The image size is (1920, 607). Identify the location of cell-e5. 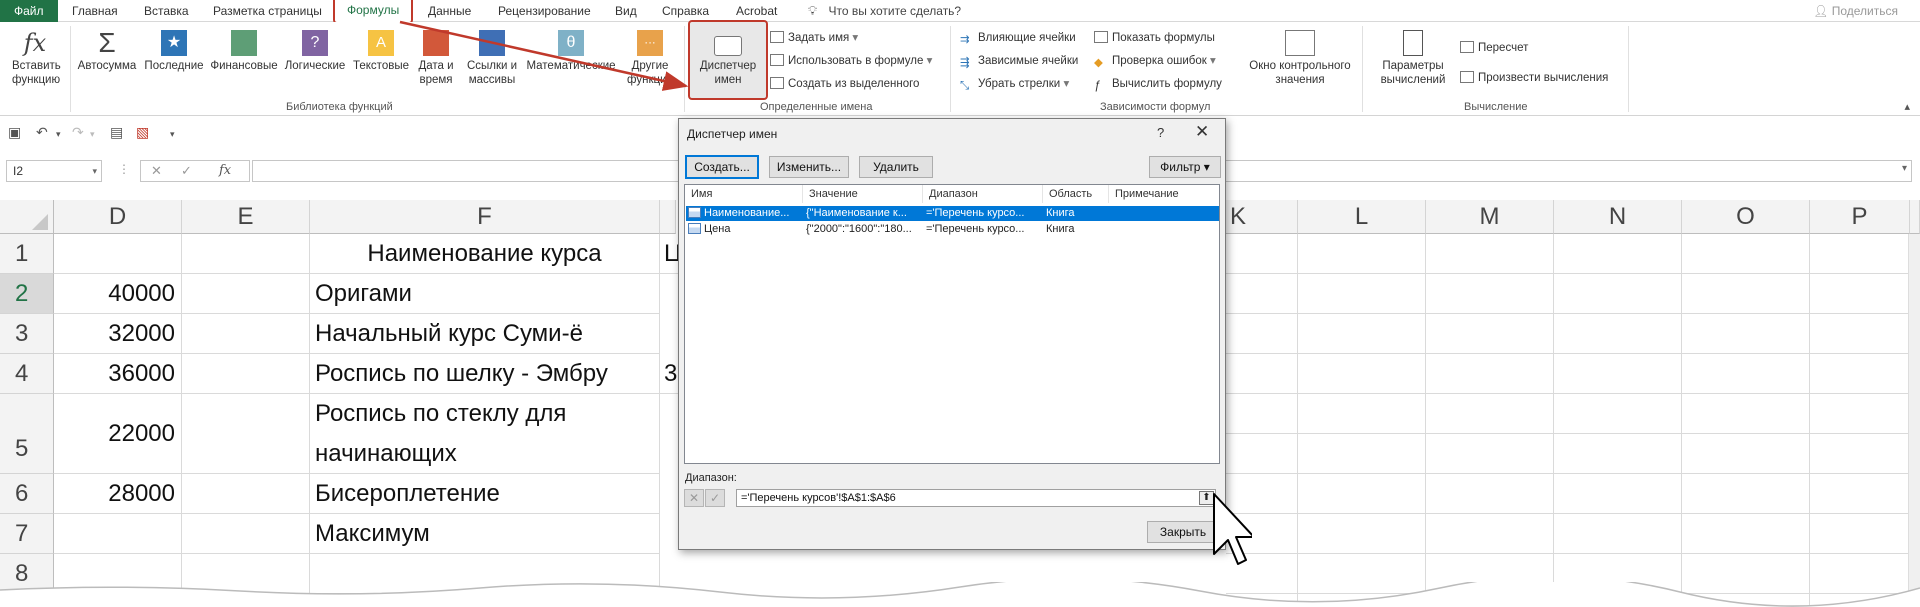
(246, 434).